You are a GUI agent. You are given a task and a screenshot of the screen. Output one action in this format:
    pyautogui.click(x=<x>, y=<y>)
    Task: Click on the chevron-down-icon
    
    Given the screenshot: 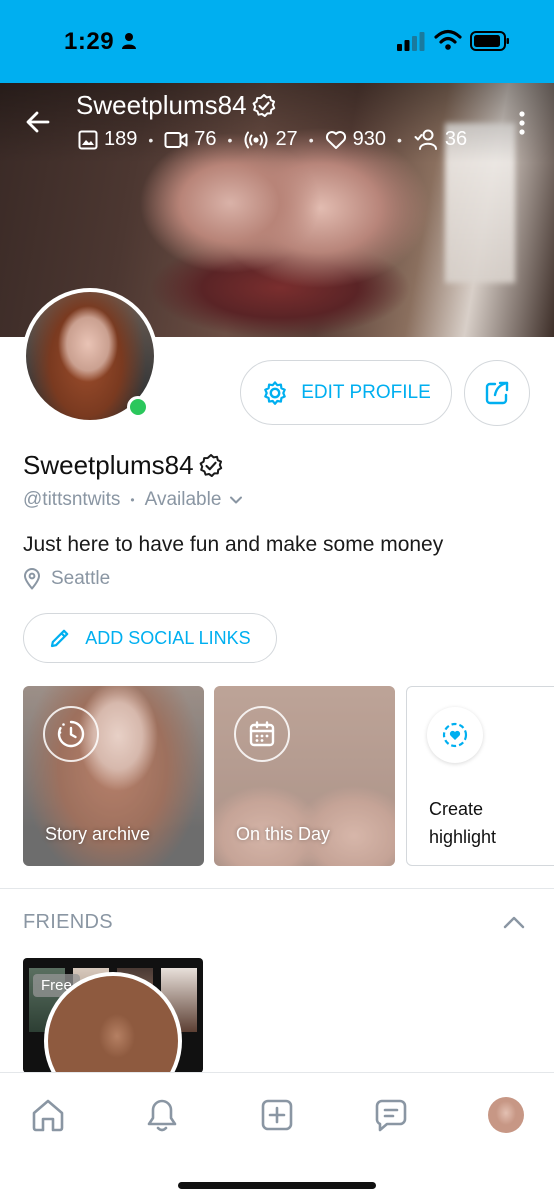 What is the action you would take?
    pyautogui.click(x=236, y=500)
    